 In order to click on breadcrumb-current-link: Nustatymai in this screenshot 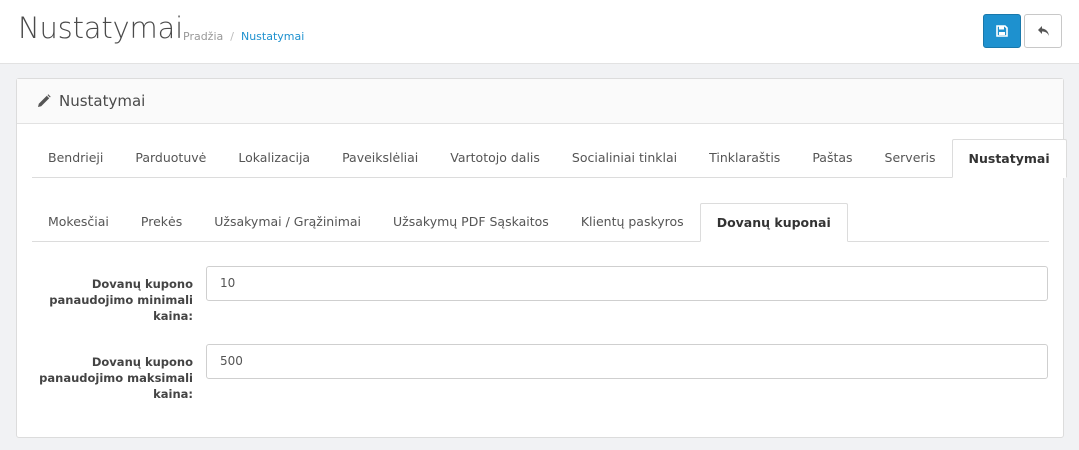, I will do `click(272, 36)`.